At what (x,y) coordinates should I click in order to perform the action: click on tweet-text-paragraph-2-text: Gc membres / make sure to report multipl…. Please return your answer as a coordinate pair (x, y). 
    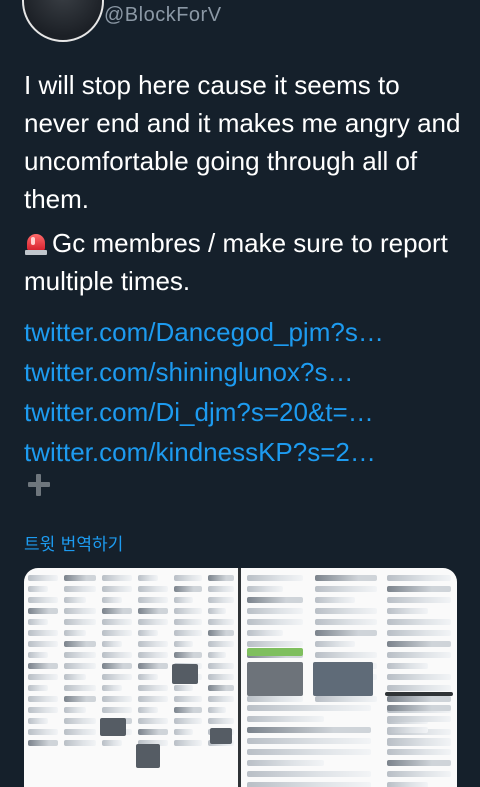
    Looking at the image, I should click on (236, 262).